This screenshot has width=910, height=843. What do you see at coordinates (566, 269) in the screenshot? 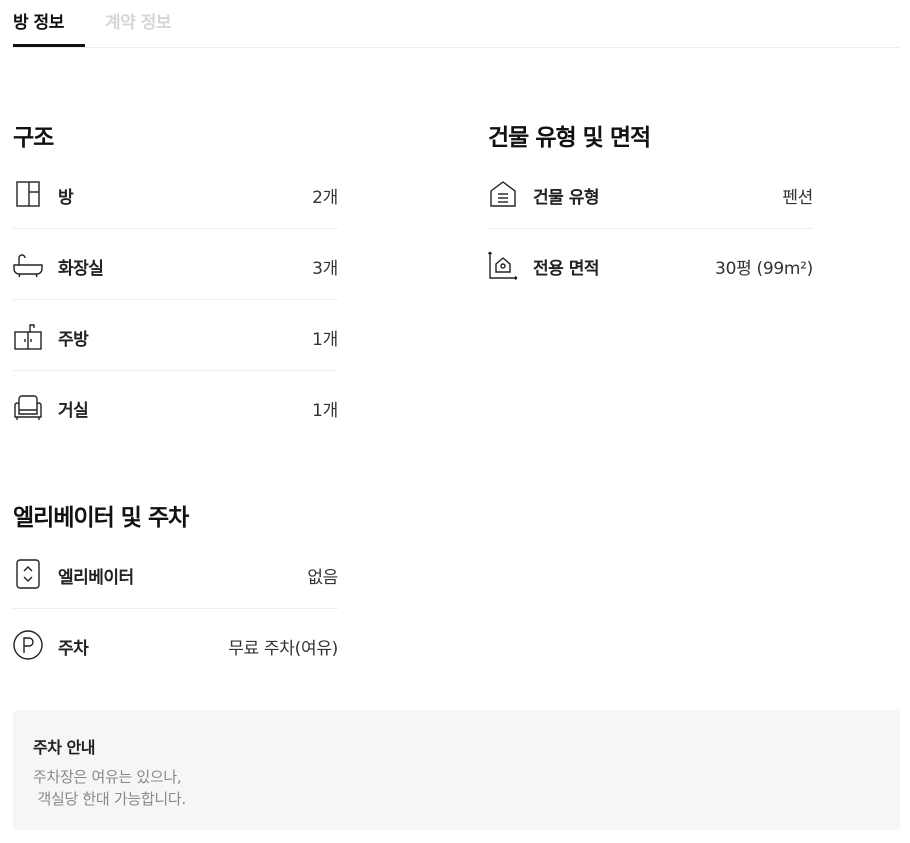
I see `area-label: 전용 면적` at bounding box center [566, 269].